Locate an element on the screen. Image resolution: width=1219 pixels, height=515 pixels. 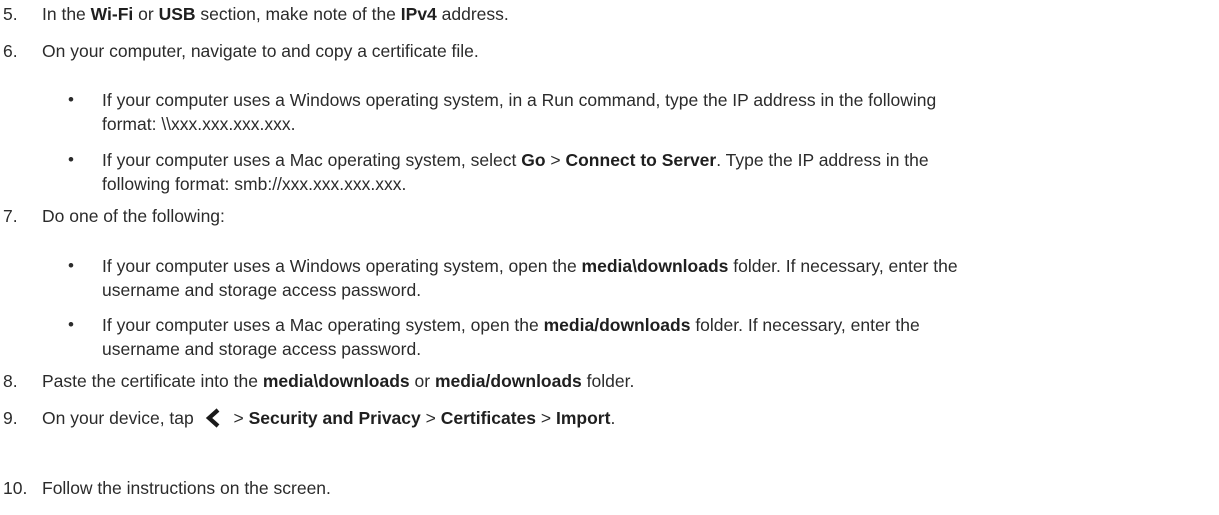
bold-term: Certificates is located at coordinates (488, 418).